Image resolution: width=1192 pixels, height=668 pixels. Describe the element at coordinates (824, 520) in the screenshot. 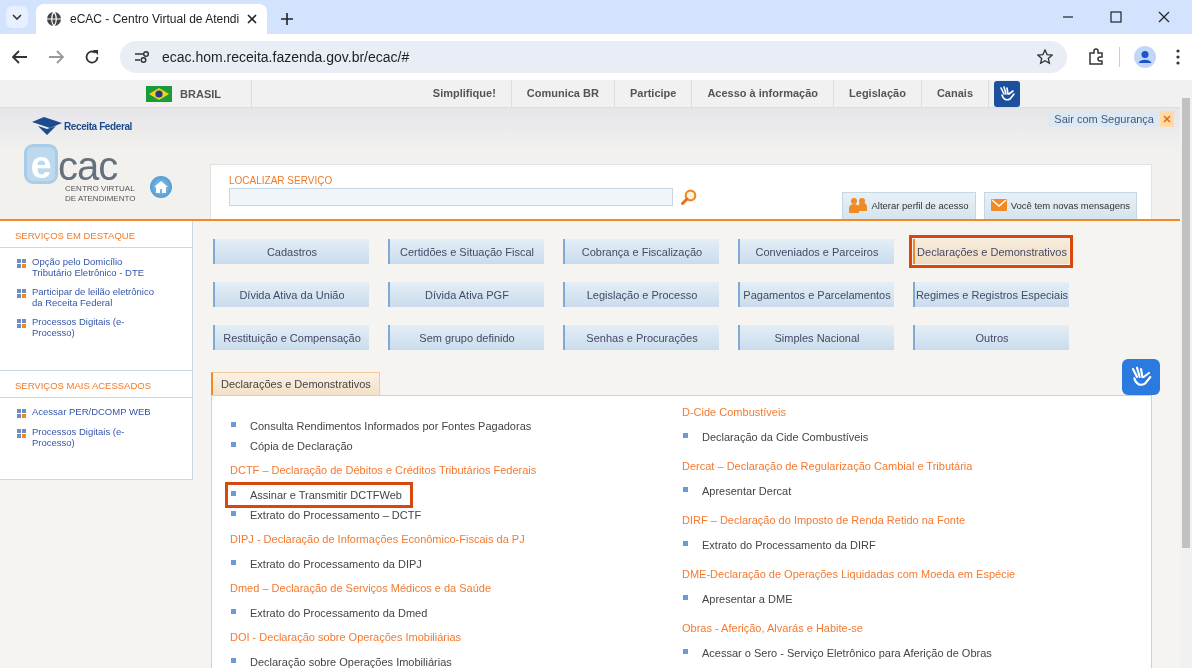

I see `group-heading: DIRF – Declaração do Imposto de Renda Retido na Fonte` at that location.